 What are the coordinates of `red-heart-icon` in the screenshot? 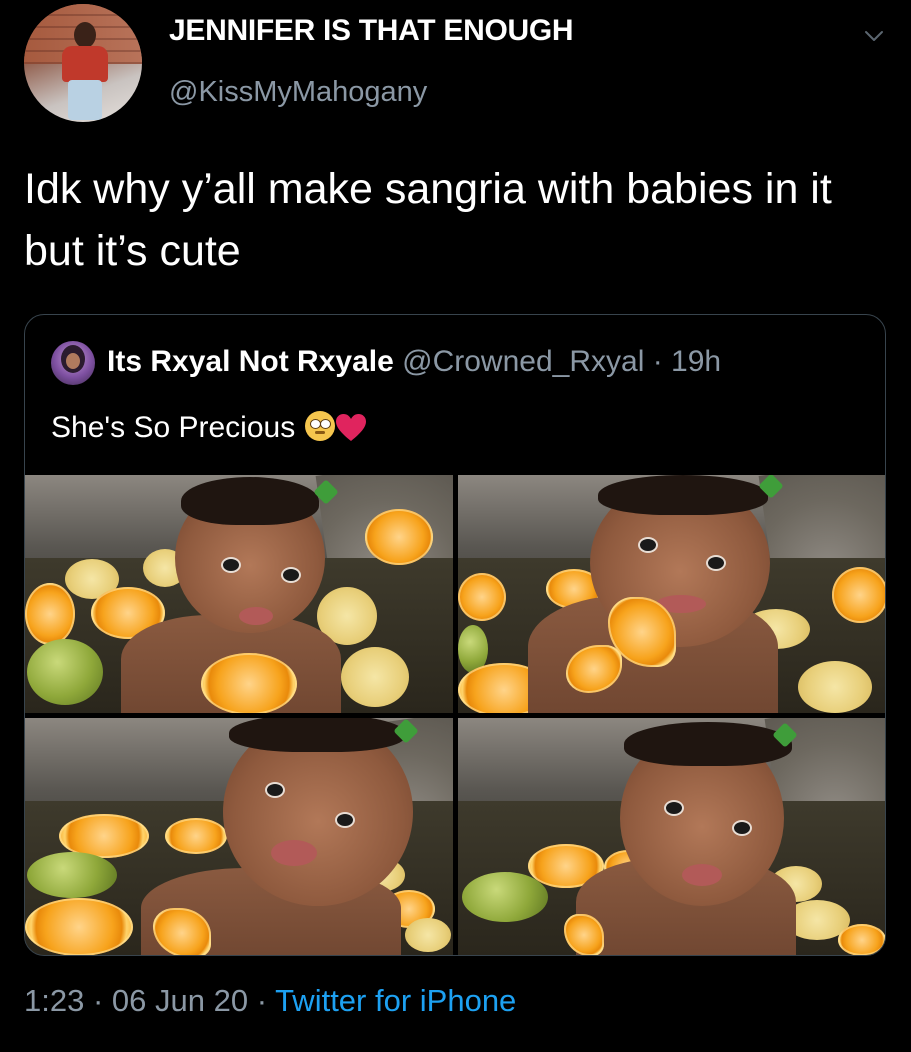 It's located at (351, 427).